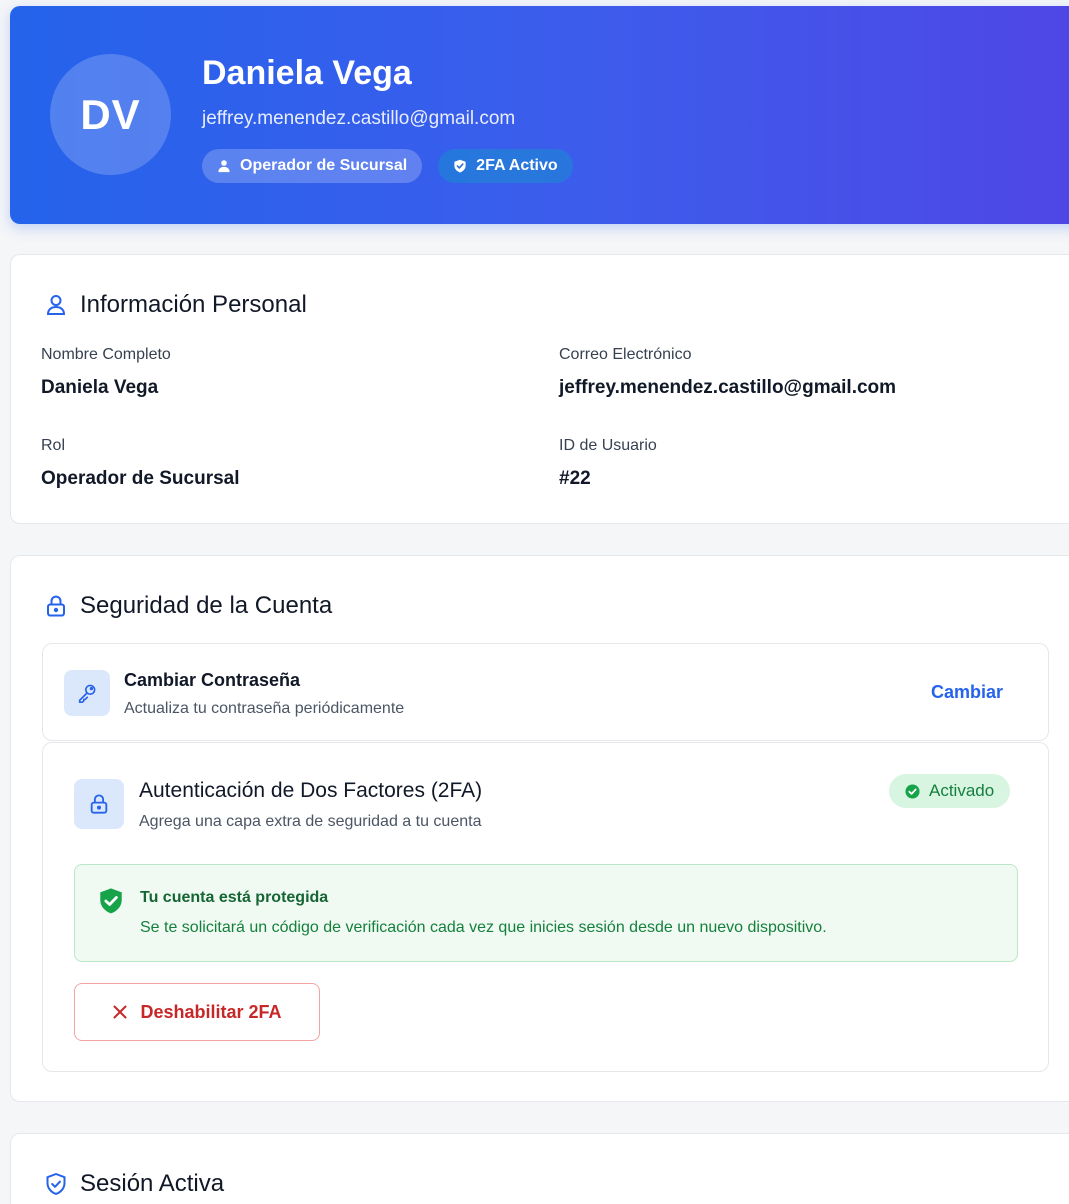 Image resolution: width=1069 pixels, height=1204 pixels. What do you see at coordinates (967, 692) in the screenshot?
I see `change-password-button: Cambiar` at bounding box center [967, 692].